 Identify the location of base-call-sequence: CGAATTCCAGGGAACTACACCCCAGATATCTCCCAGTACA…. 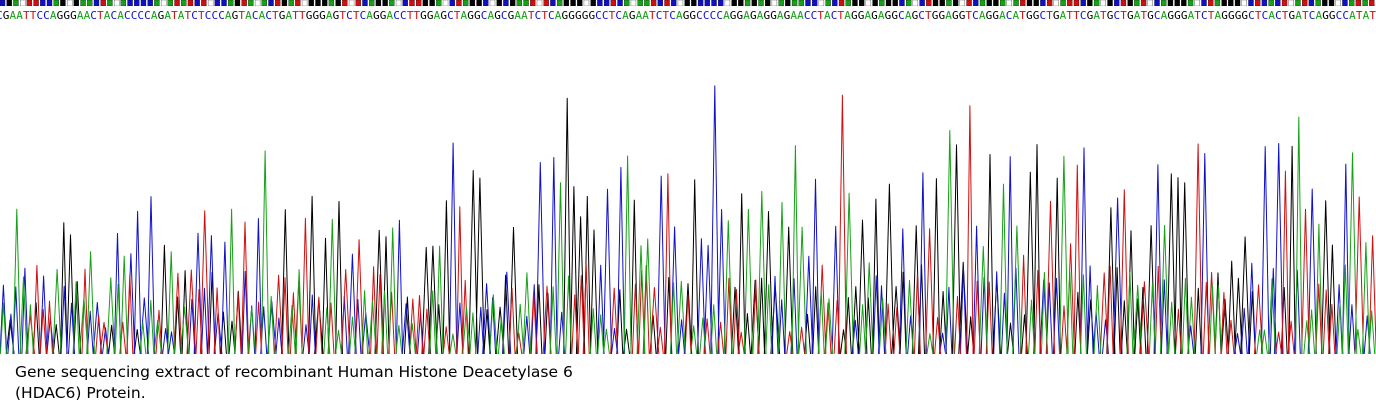
(688, 15).